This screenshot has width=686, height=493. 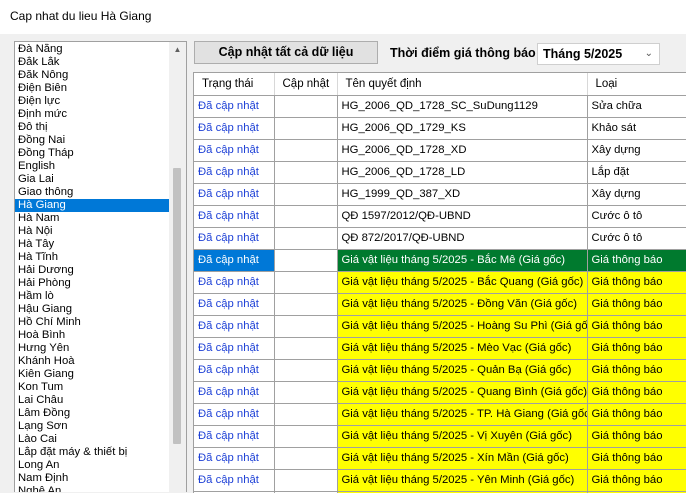 What do you see at coordinates (92, 374) in the screenshot?
I see `province-item: Kiên Giang` at bounding box center [92, 374].